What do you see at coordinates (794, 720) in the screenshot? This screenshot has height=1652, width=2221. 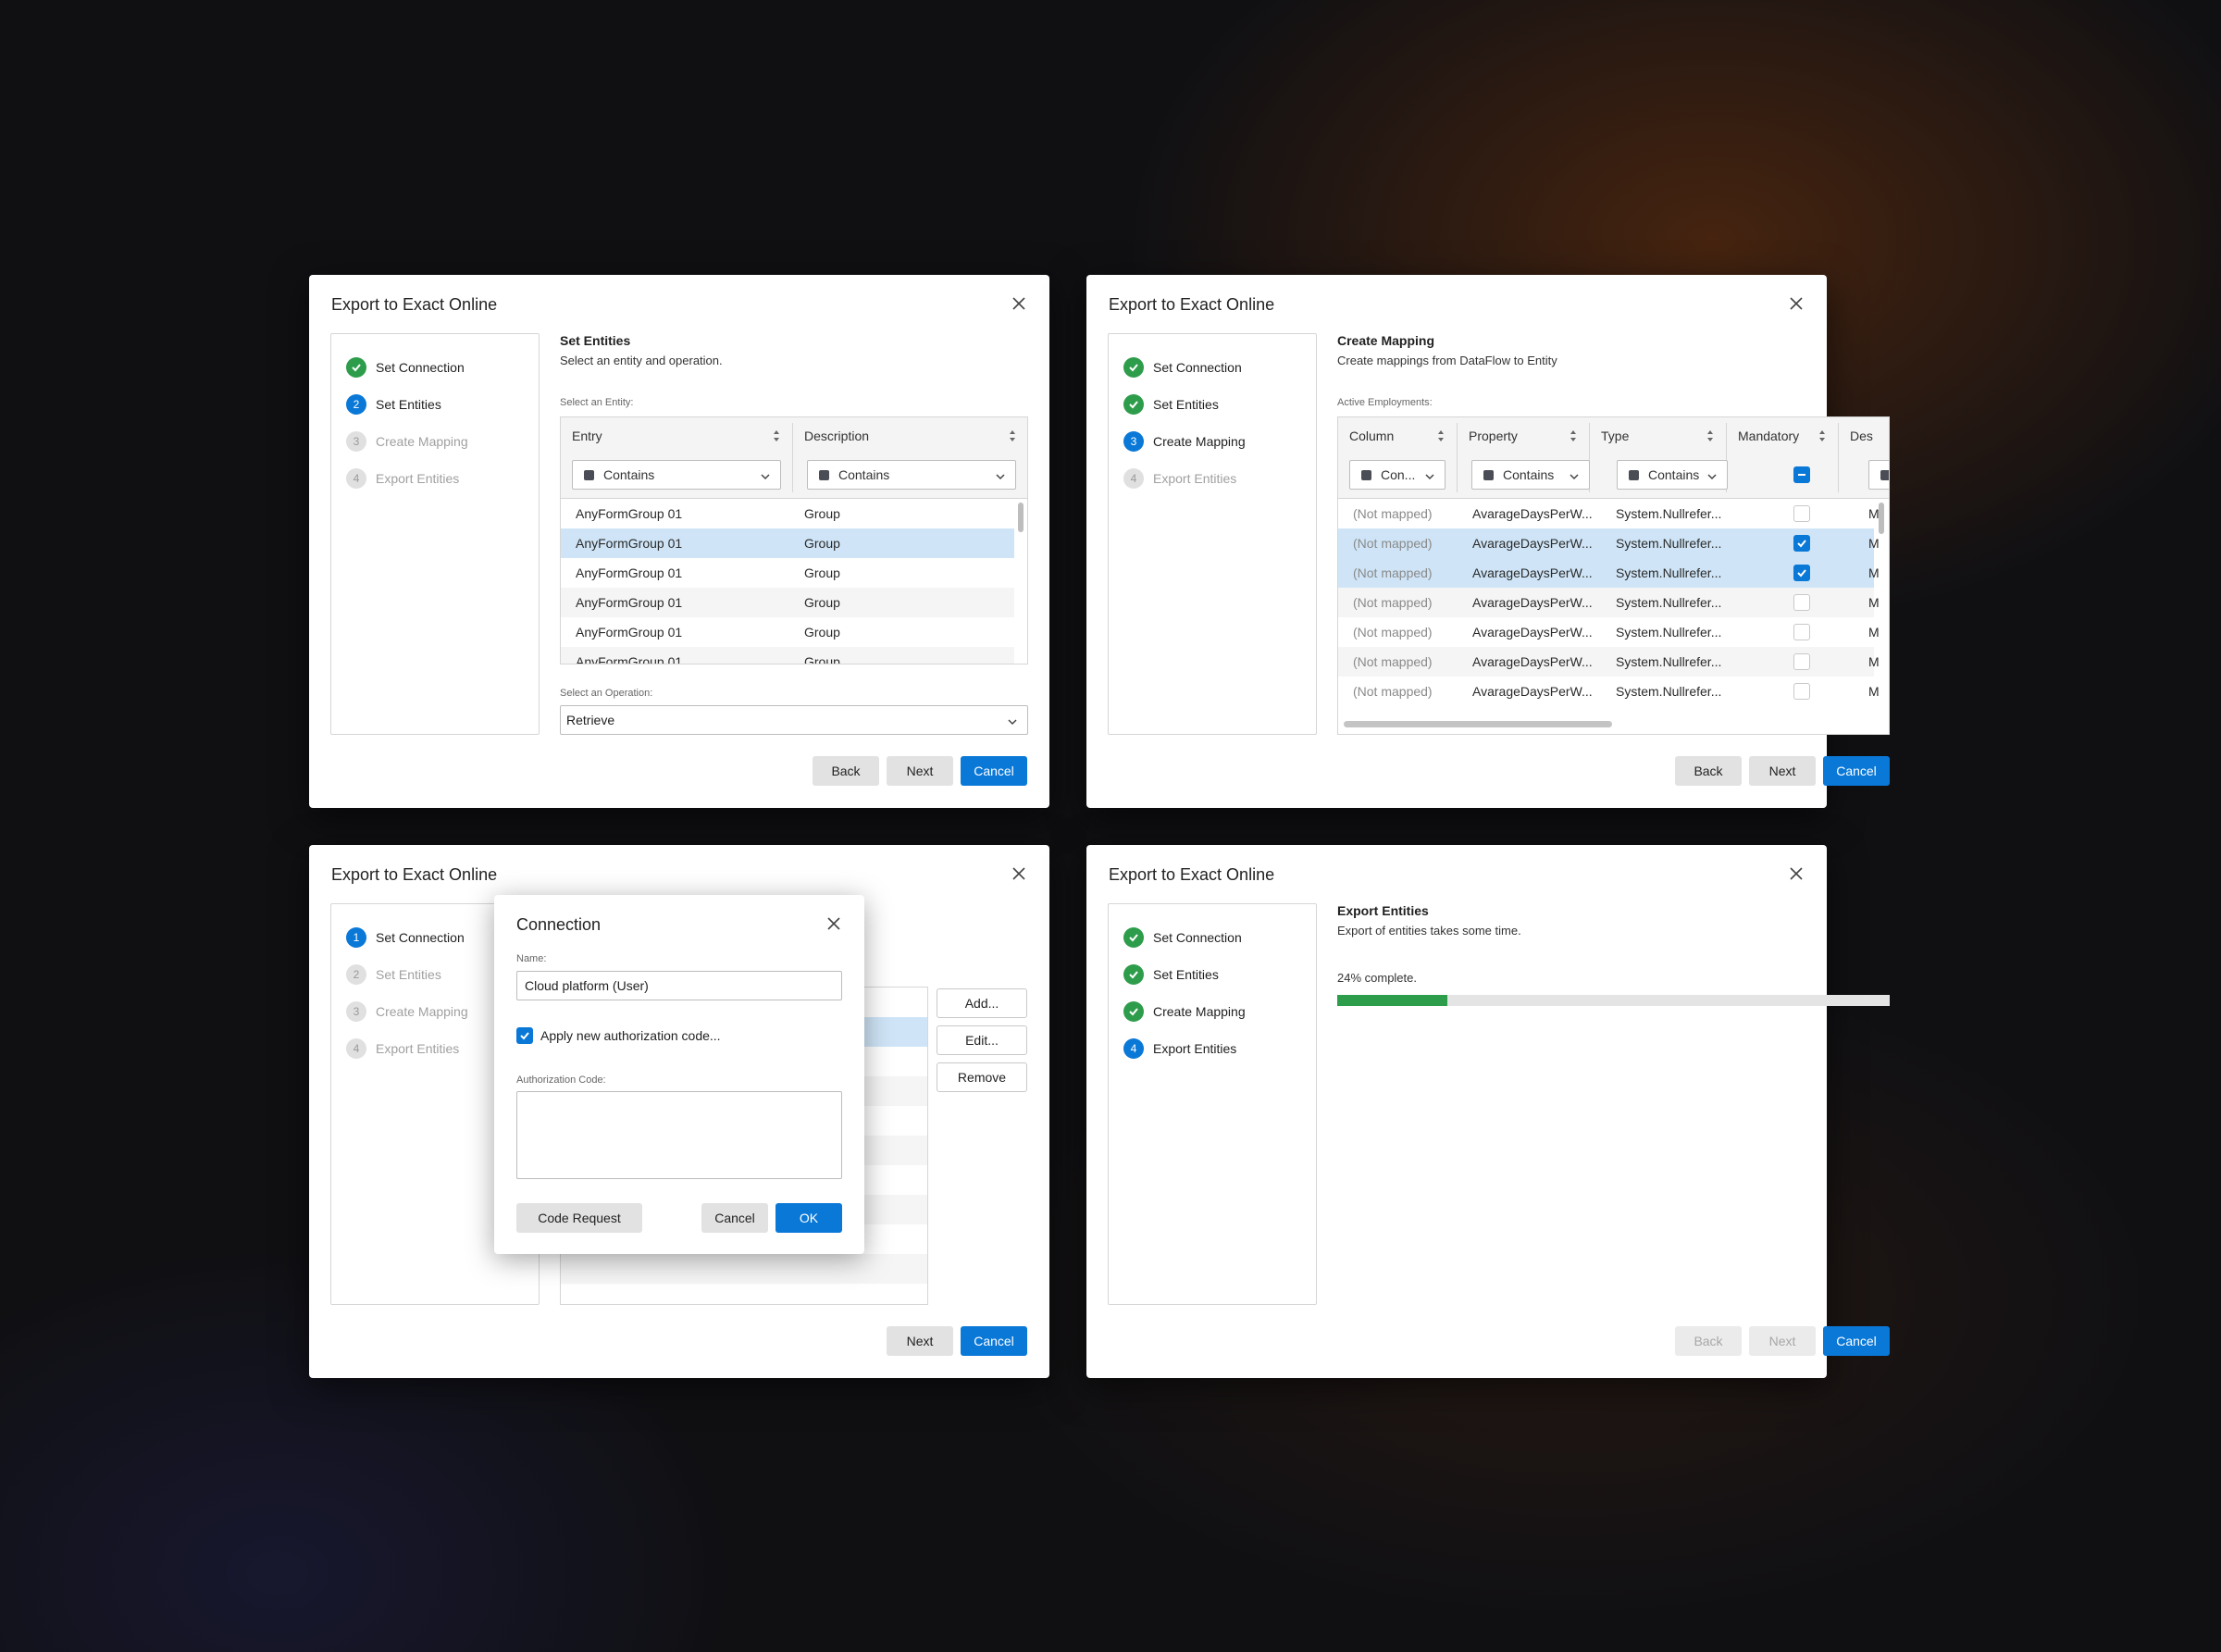 I see `operation-select: Retrieve` at bounding box center [794, 720].